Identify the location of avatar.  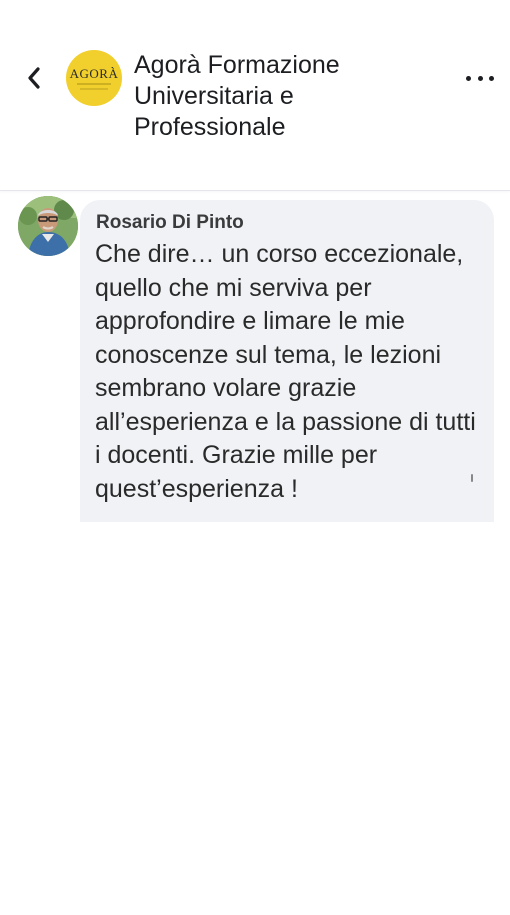
(48, 226).